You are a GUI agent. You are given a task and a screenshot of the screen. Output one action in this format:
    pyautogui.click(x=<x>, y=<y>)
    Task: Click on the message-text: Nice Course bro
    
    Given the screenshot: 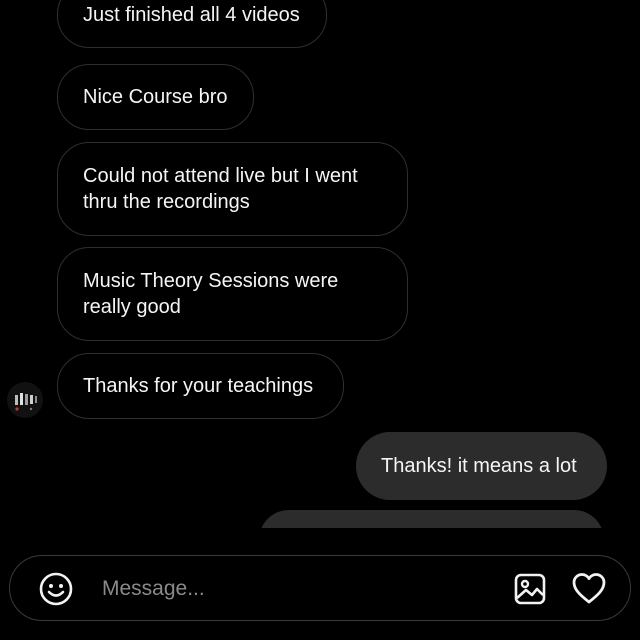 What is the action you would take?
    pyautogui.click(x=155, y=97)
    